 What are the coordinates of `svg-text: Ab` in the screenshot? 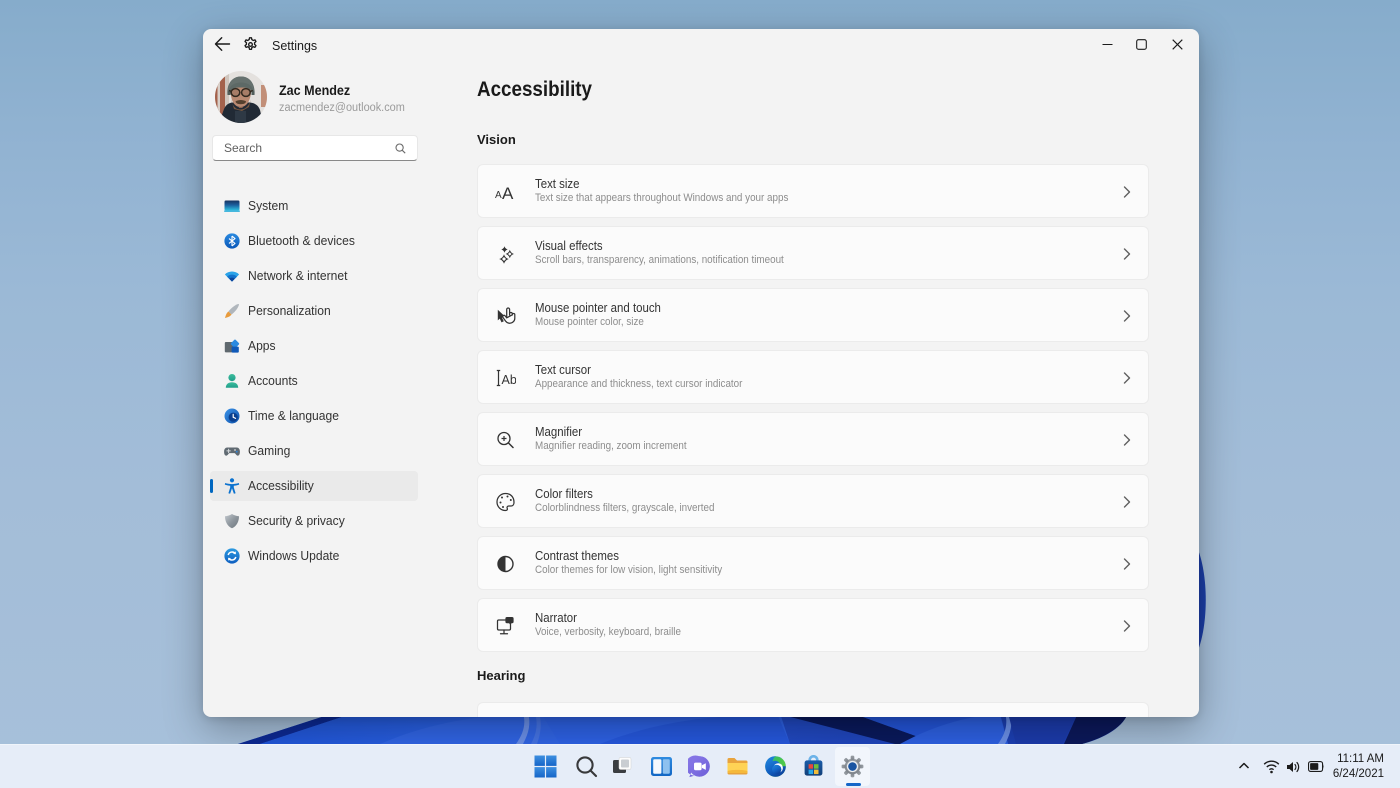 It's located at (509, 380).